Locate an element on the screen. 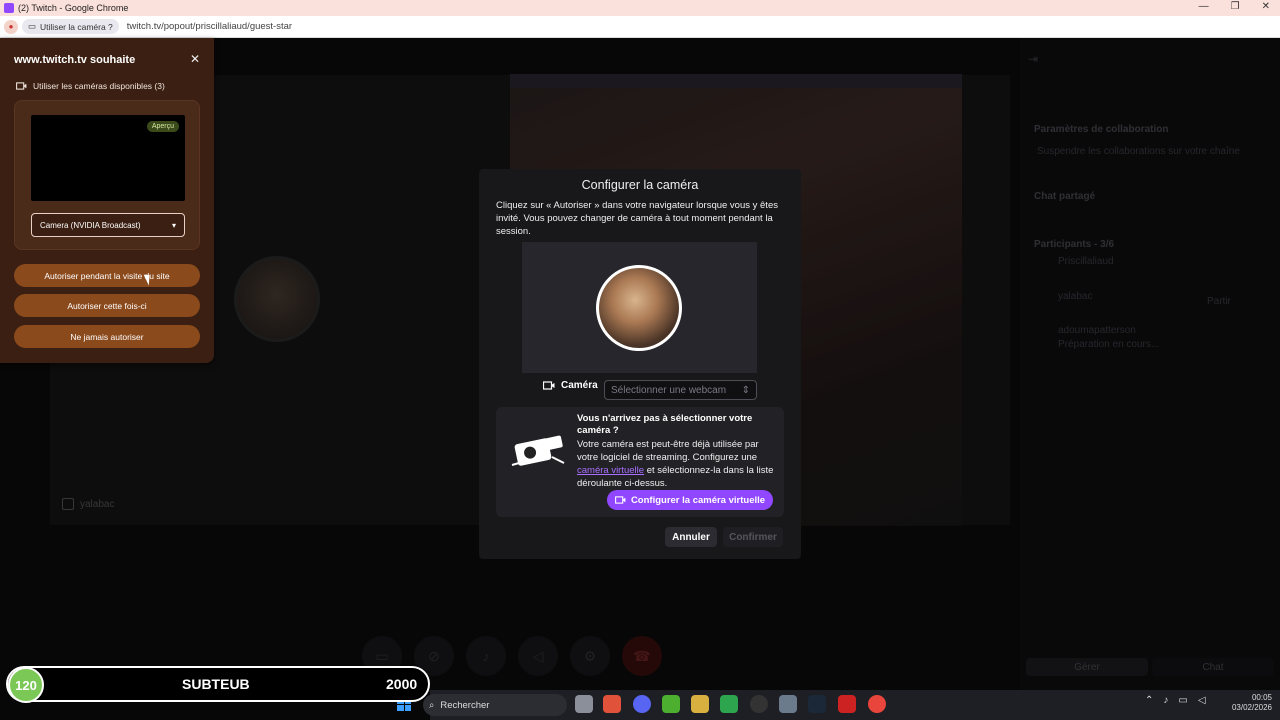 The image size is (1280, 720). camera-permission-chip: ▭ Utiliser la caméra ? is located at coordinates (70, 26).